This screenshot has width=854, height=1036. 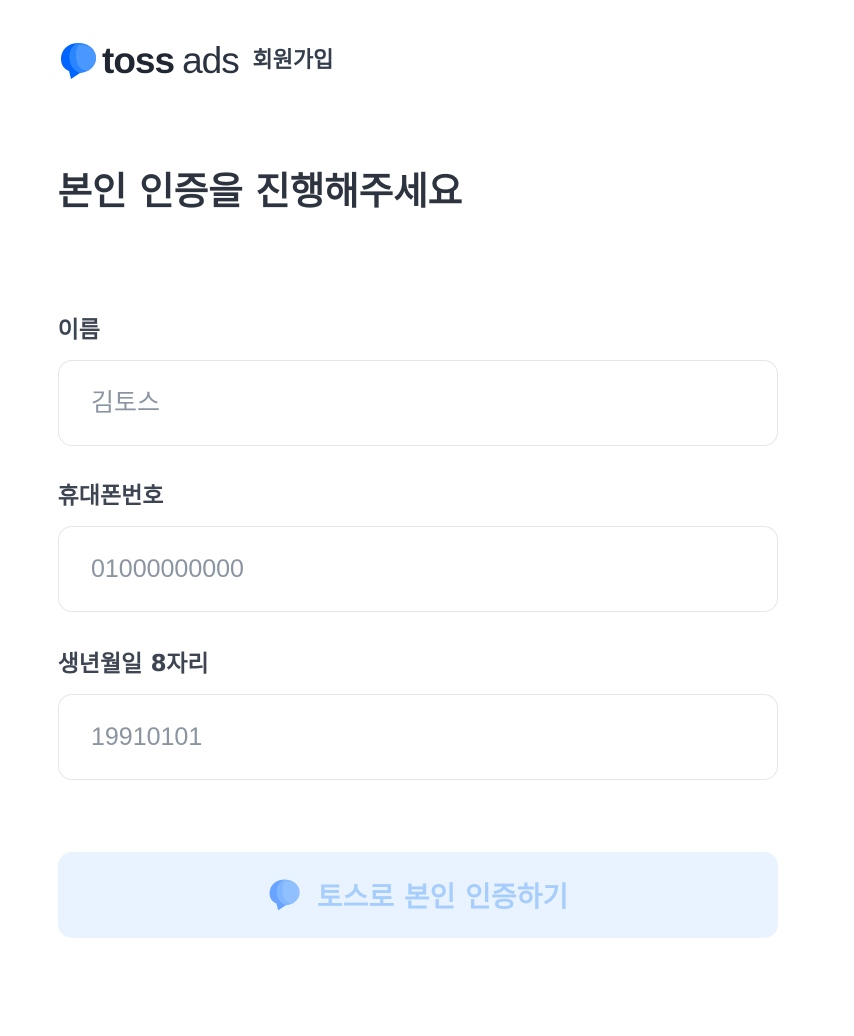 I want to click on brand-wordmark: toss ads, so click(x=171, y=61).